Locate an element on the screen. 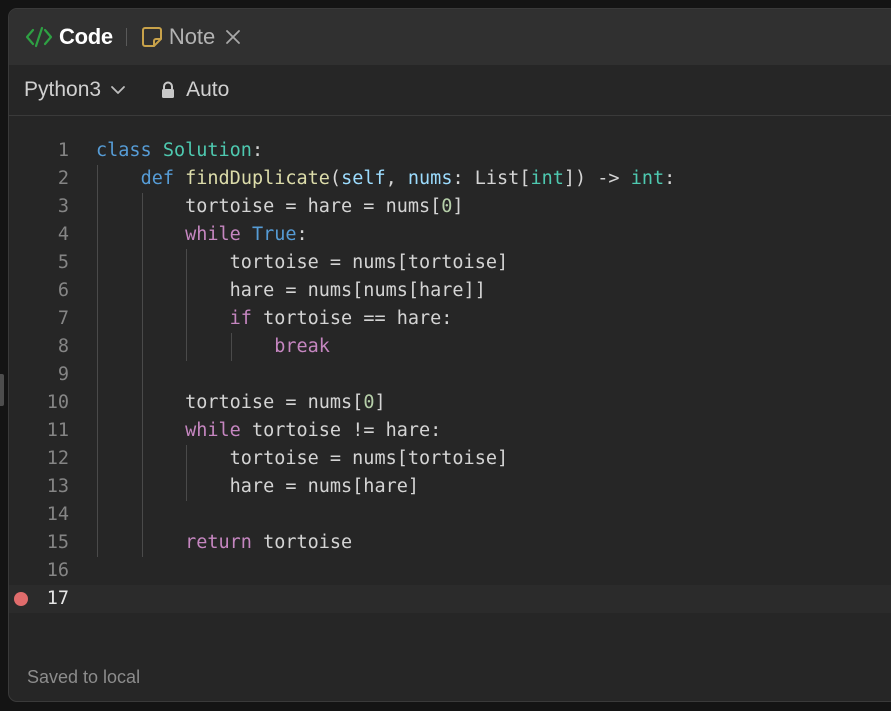 The image size is (891, 711). line-number: 16 is located at coordinates (57, 570).